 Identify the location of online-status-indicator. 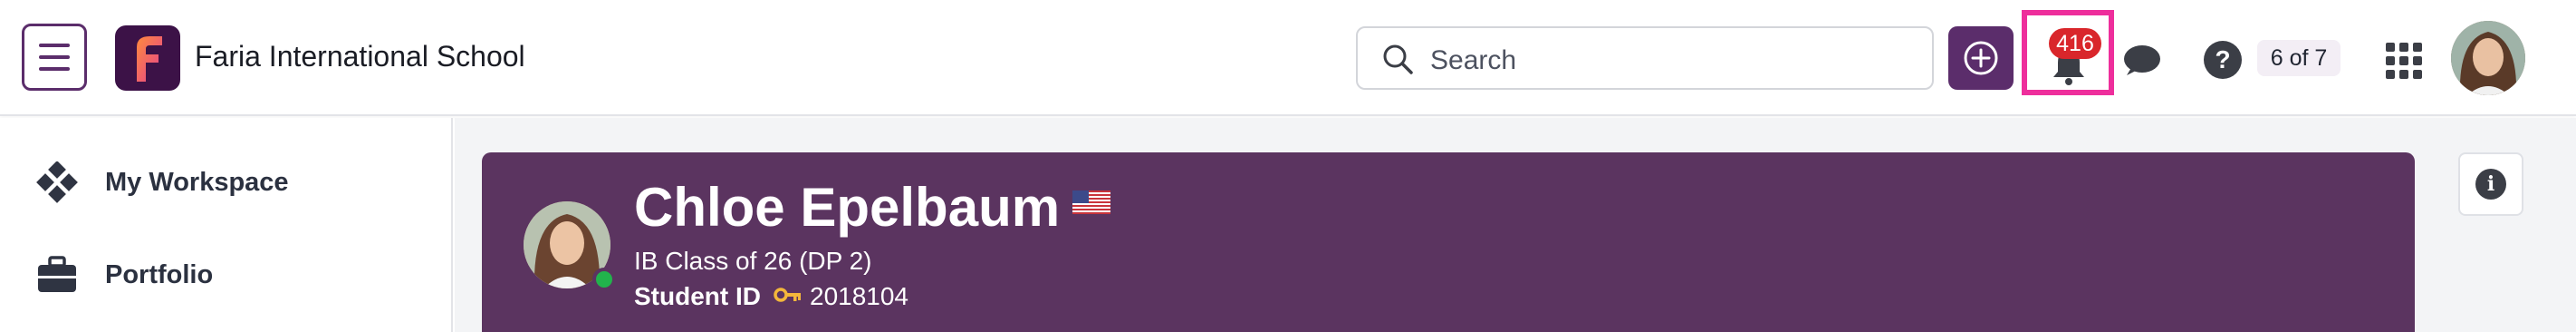
(604, 279).